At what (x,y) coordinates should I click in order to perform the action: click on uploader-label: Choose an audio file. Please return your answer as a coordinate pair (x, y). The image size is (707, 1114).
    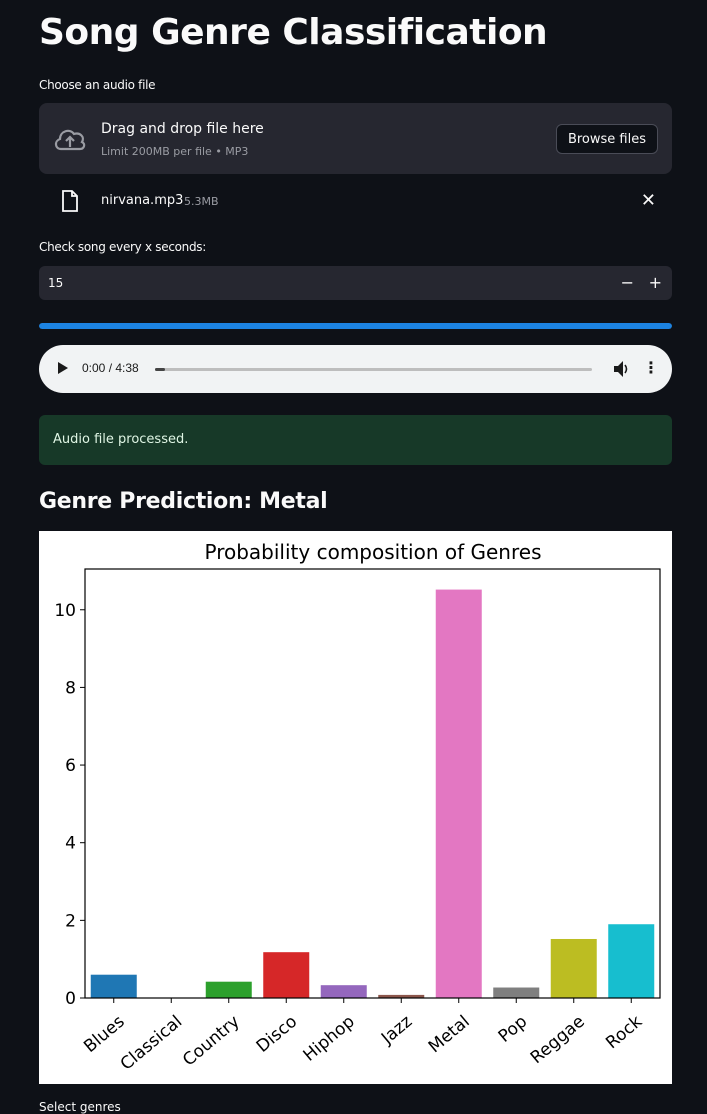
    Looking at the image, I should click on (97, 85).